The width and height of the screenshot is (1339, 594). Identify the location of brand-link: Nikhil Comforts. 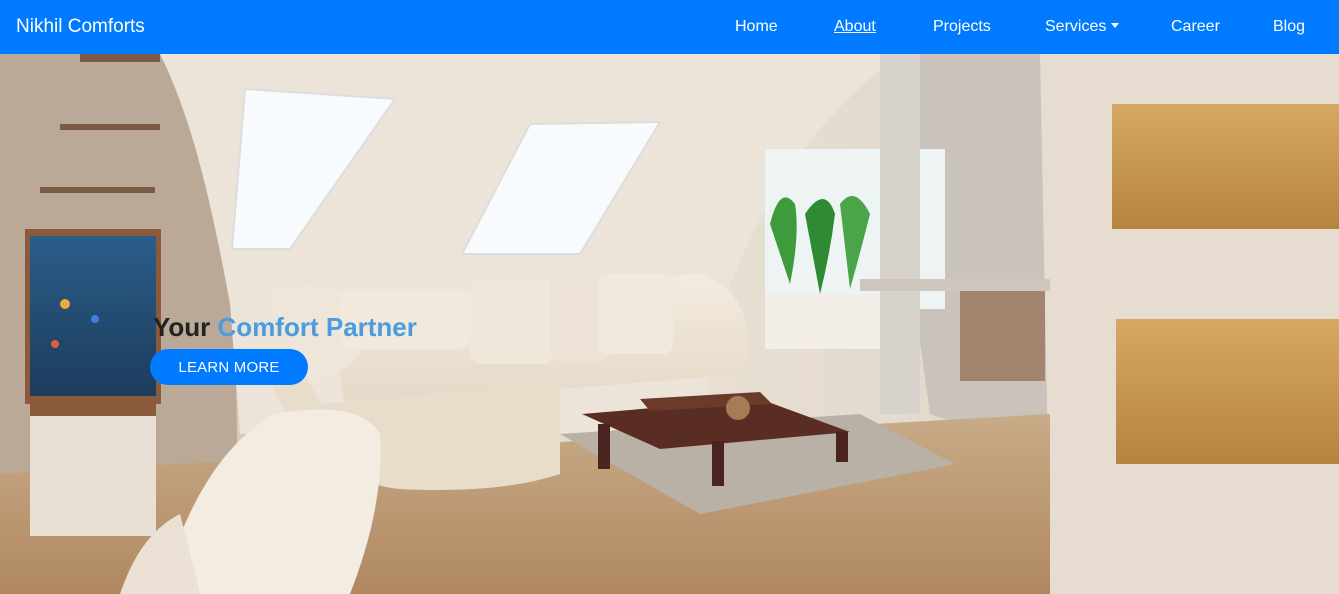
(80, 27).